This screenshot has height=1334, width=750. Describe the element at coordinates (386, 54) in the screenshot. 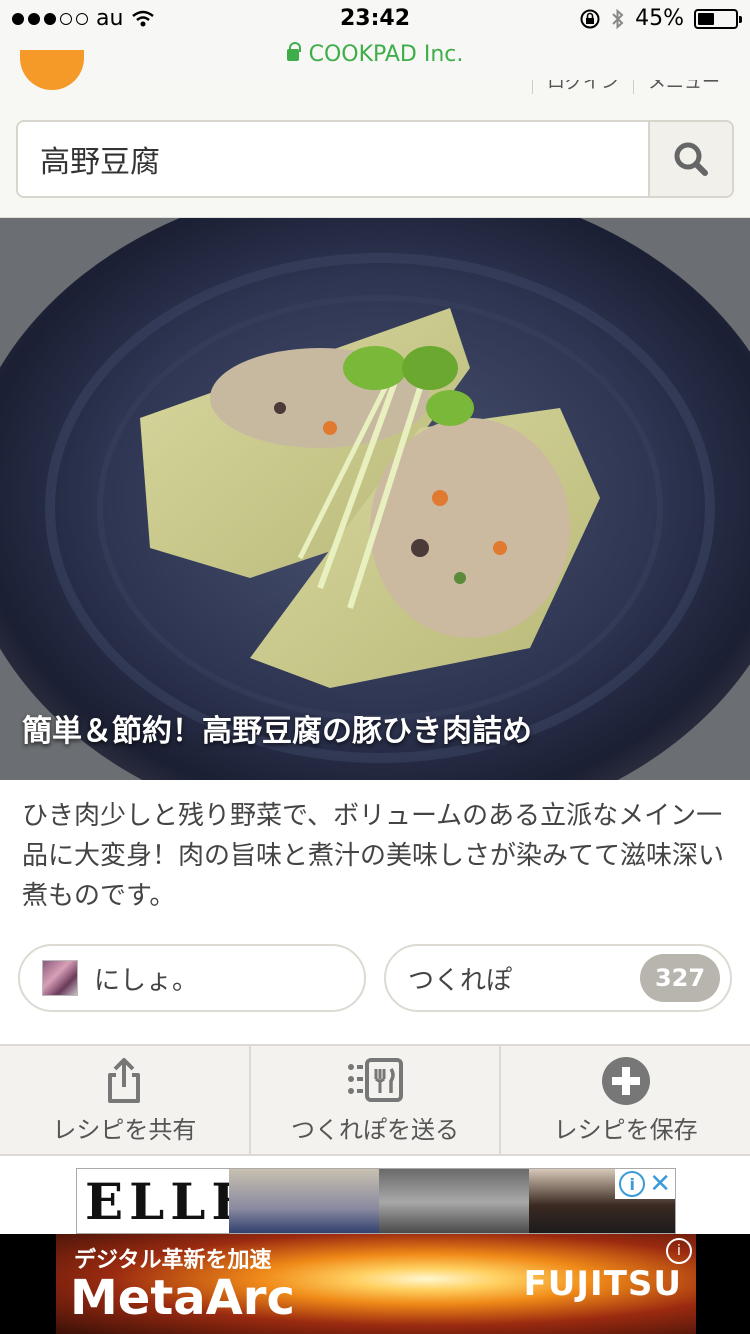

I see `url-text: COOKPAD Inc.` at that location.